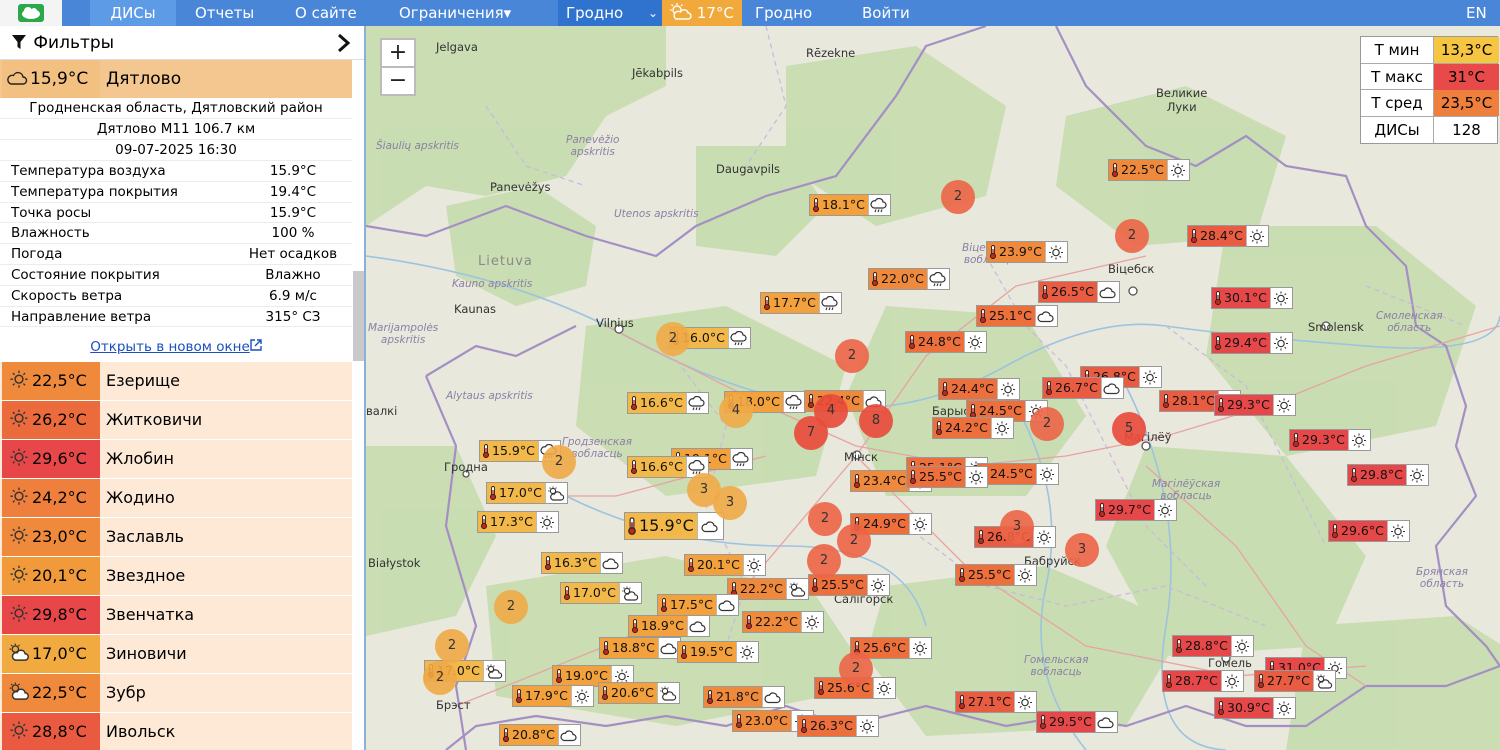  I want to click on station-list-item: 29,6°C Жлобин, so click(176, 459).